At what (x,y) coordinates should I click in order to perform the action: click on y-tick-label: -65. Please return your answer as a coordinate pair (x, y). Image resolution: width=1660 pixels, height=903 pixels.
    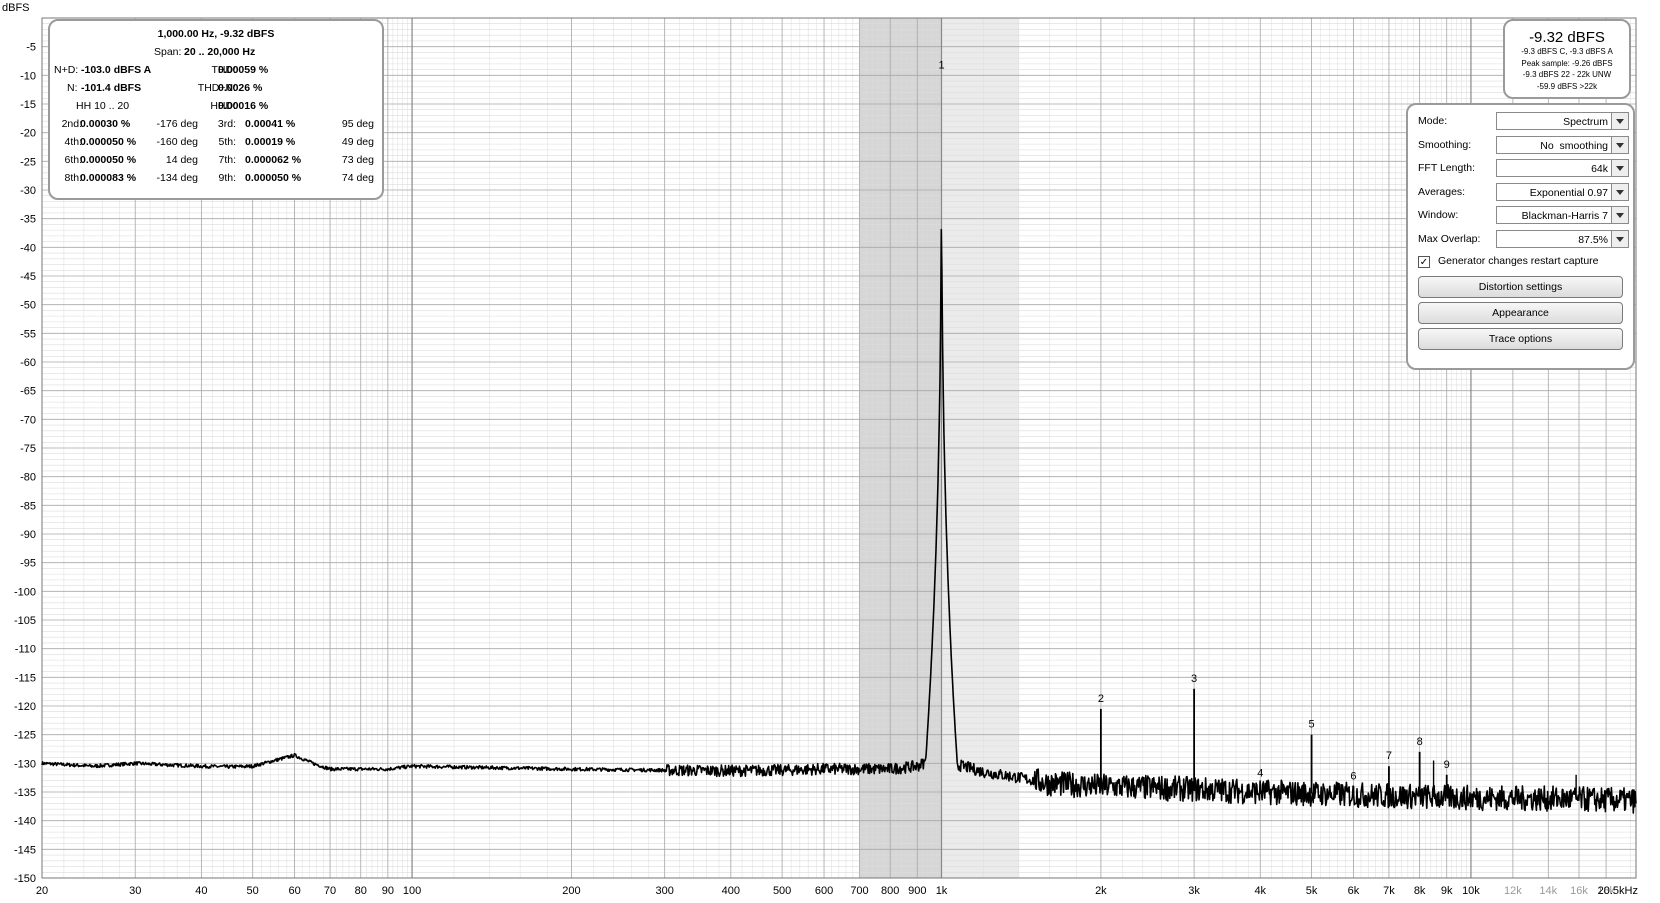
    Looking at the image, I should click on (28, 392).